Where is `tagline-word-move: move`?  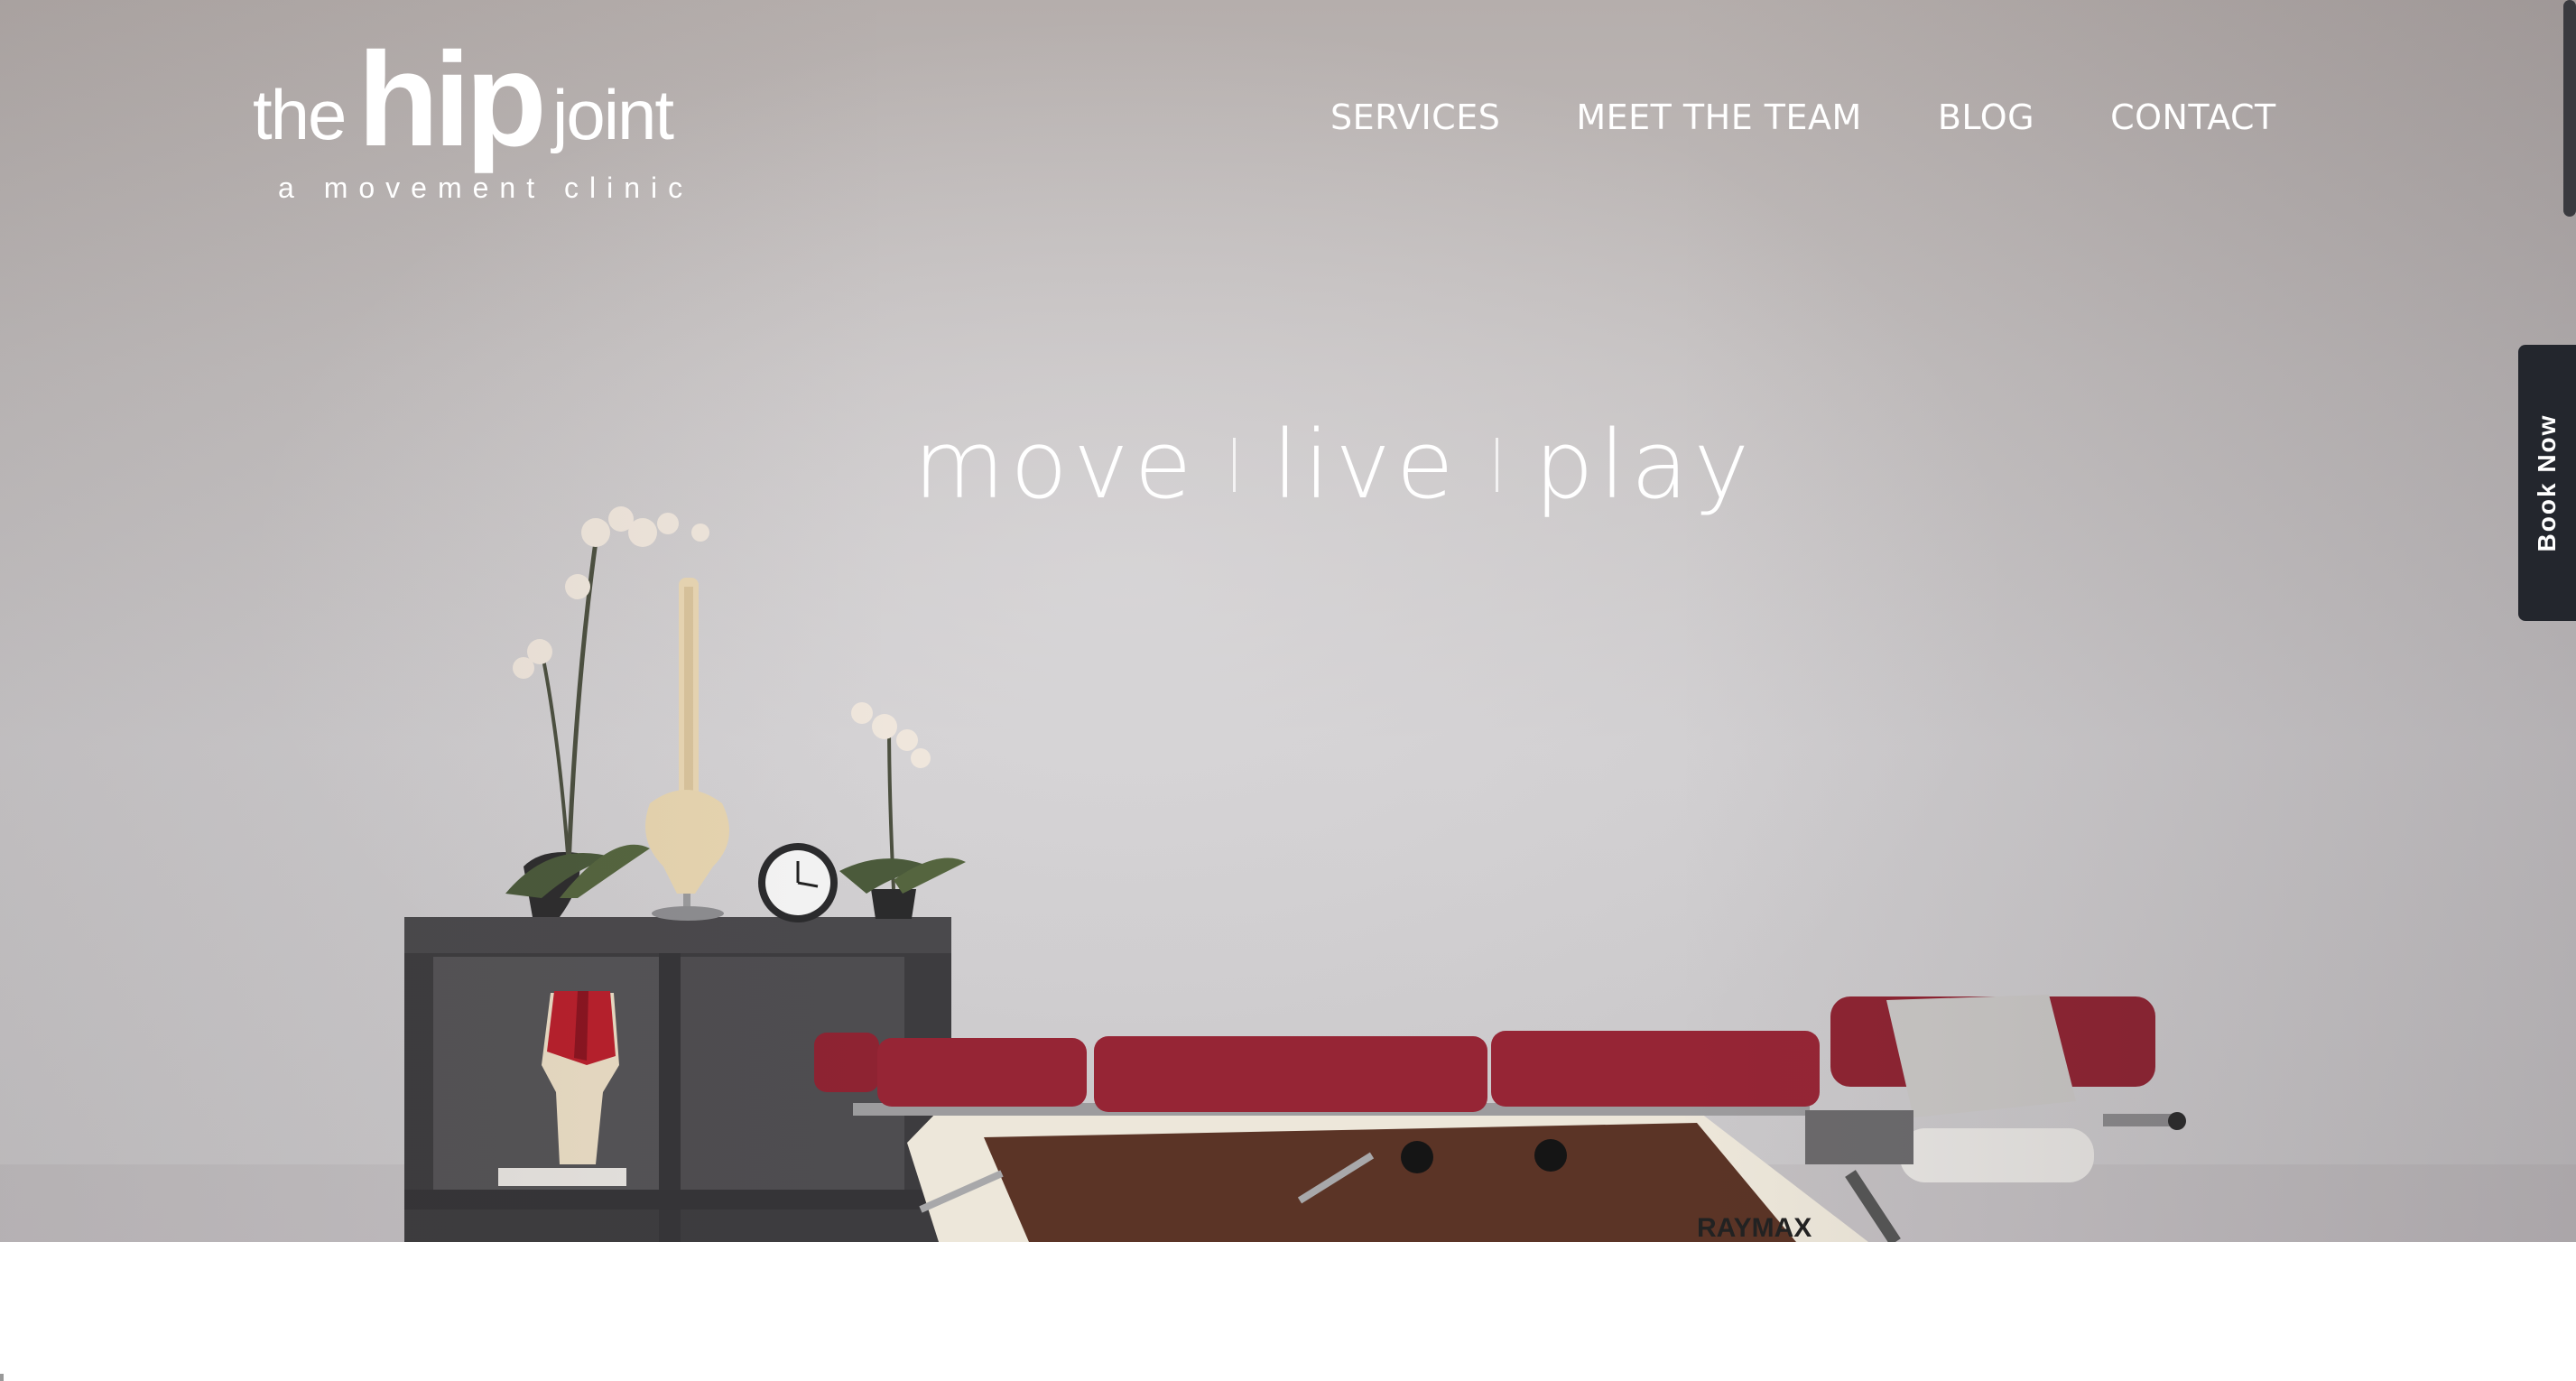
tagline-word-move: move is located at coordinates (1056, 465).